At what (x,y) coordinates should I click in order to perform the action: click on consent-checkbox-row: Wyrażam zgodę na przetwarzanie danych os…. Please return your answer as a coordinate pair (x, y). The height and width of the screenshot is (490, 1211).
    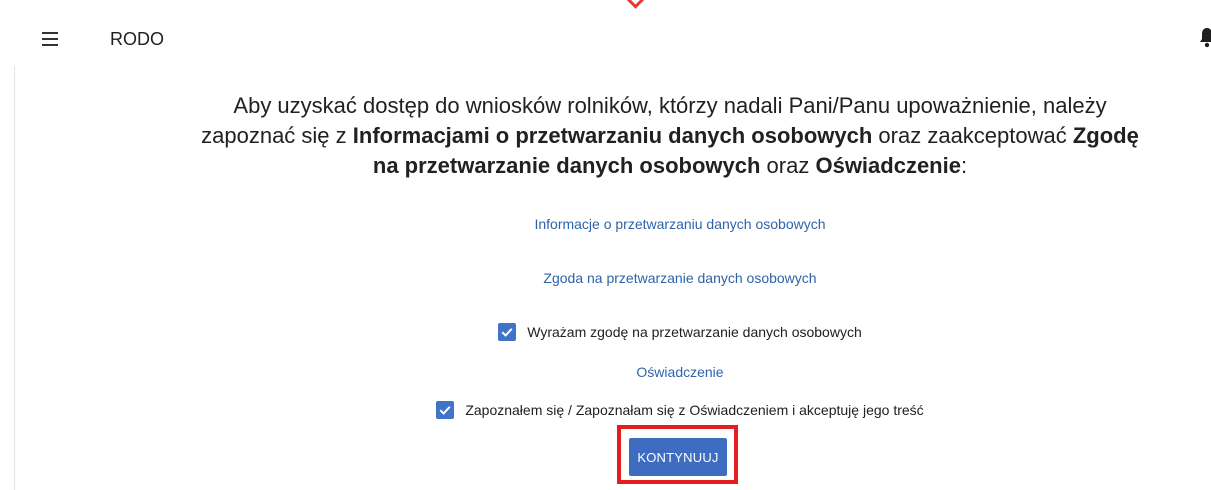
    Looking at the image, I should click on (605, 332).